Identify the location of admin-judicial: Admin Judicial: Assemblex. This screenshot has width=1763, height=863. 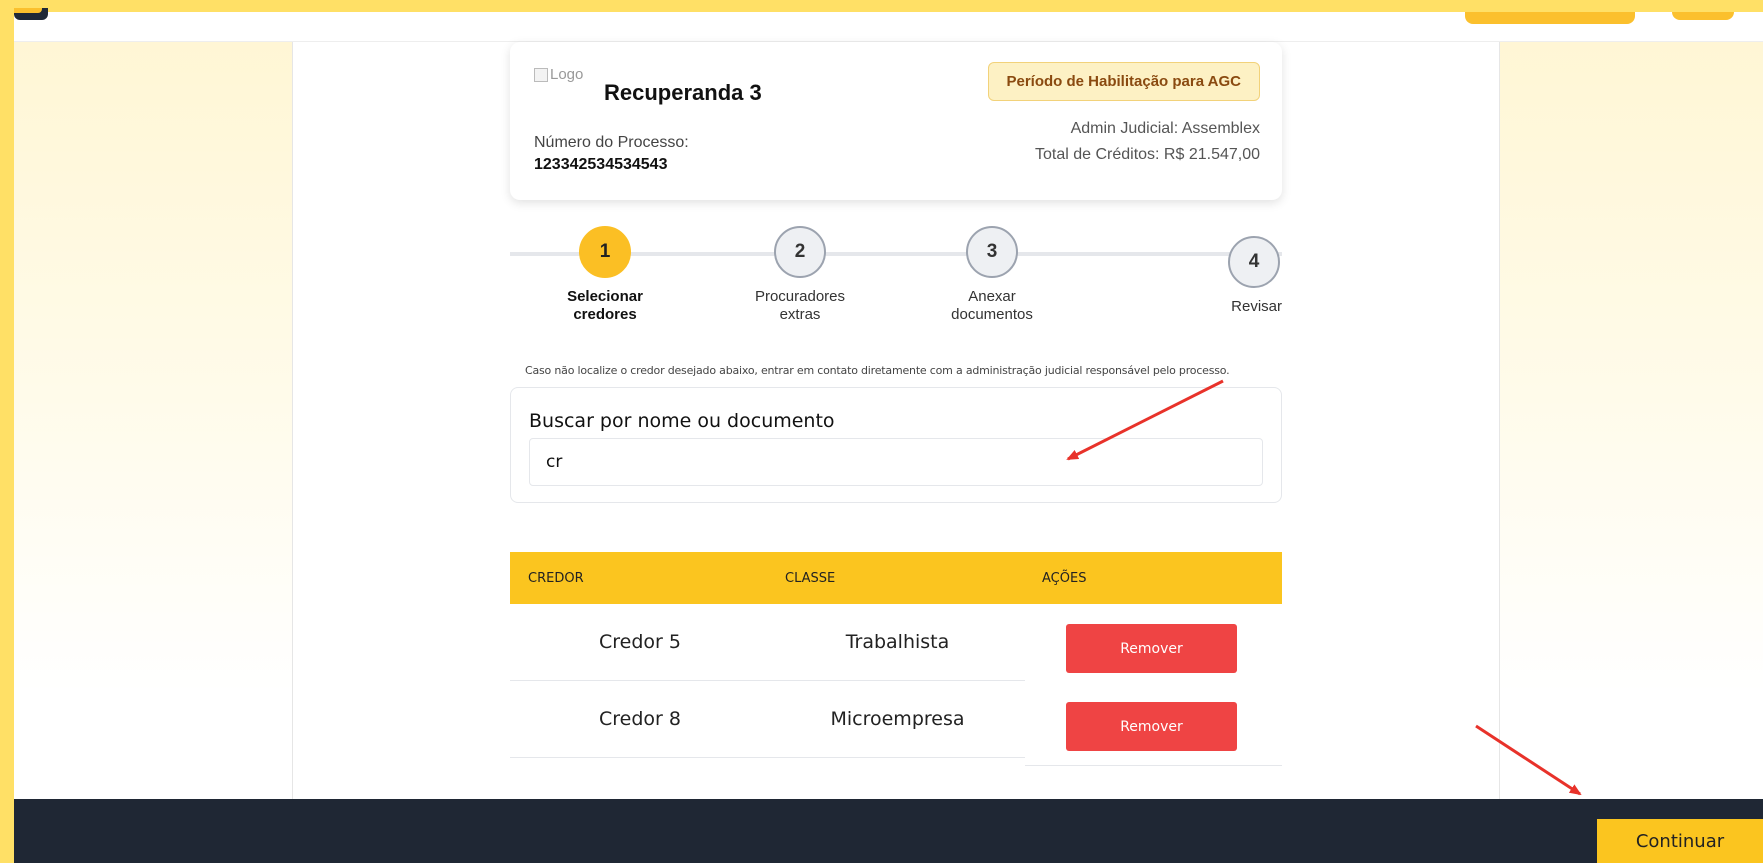
(1165, 128).